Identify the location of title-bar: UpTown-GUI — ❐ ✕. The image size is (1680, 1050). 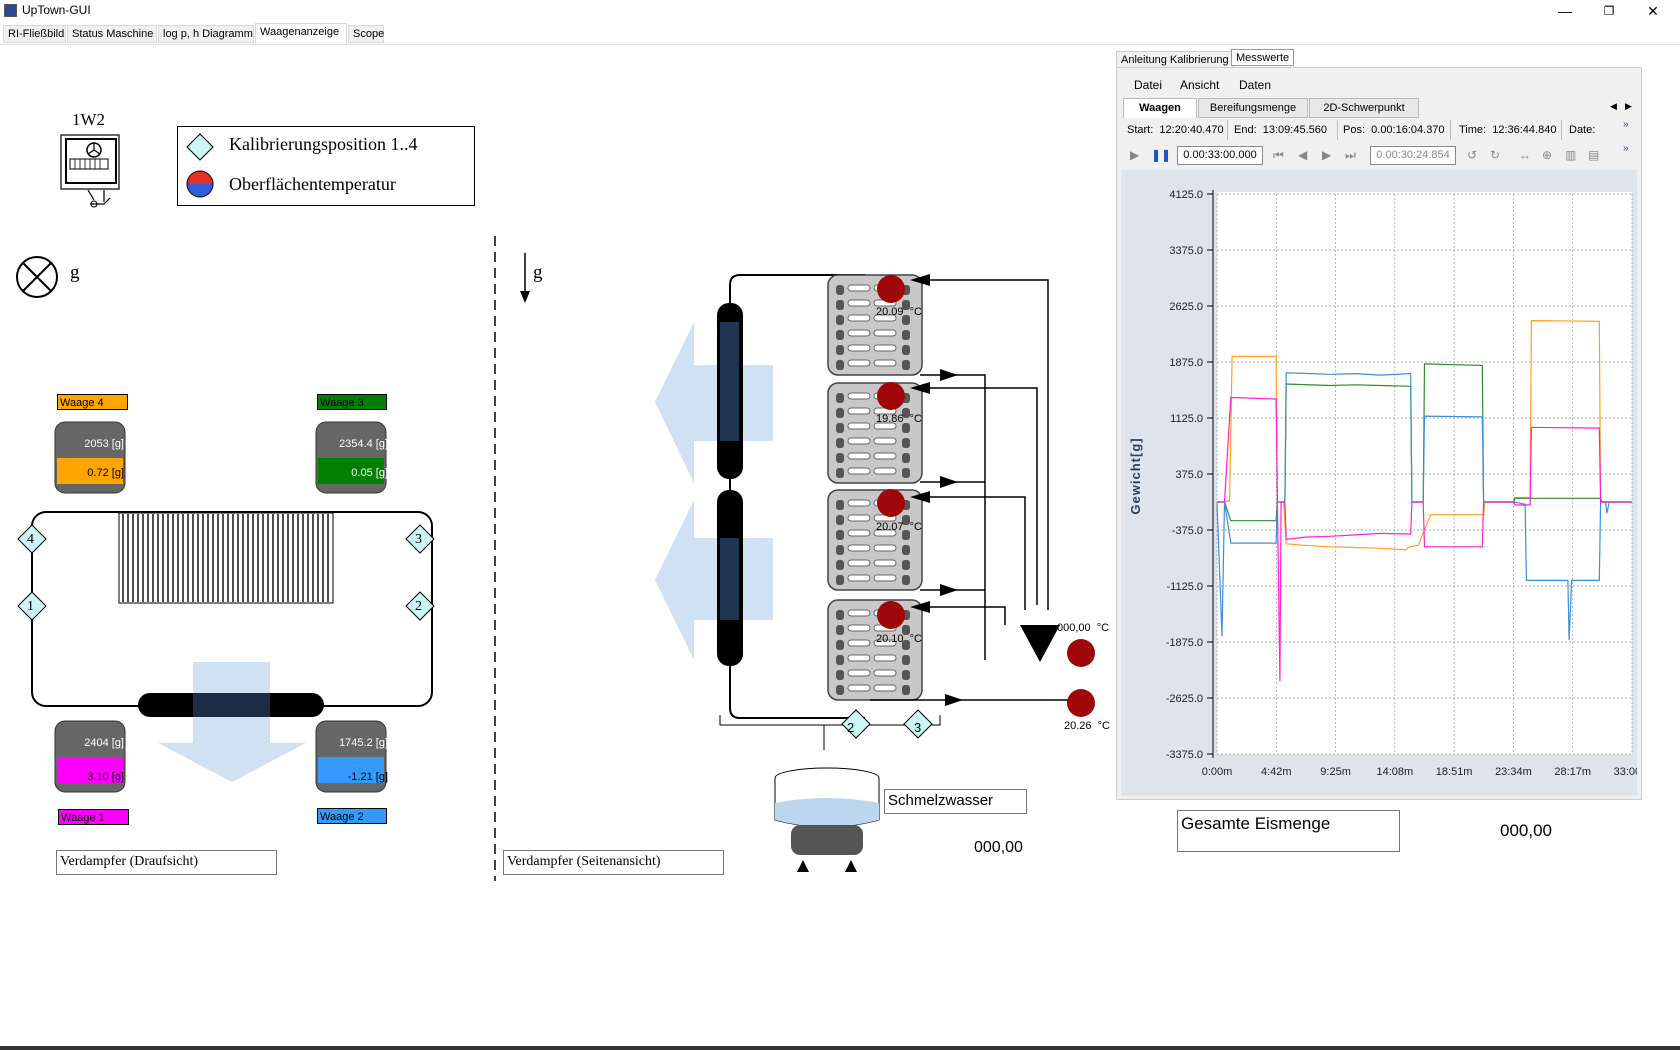
(840, 11).